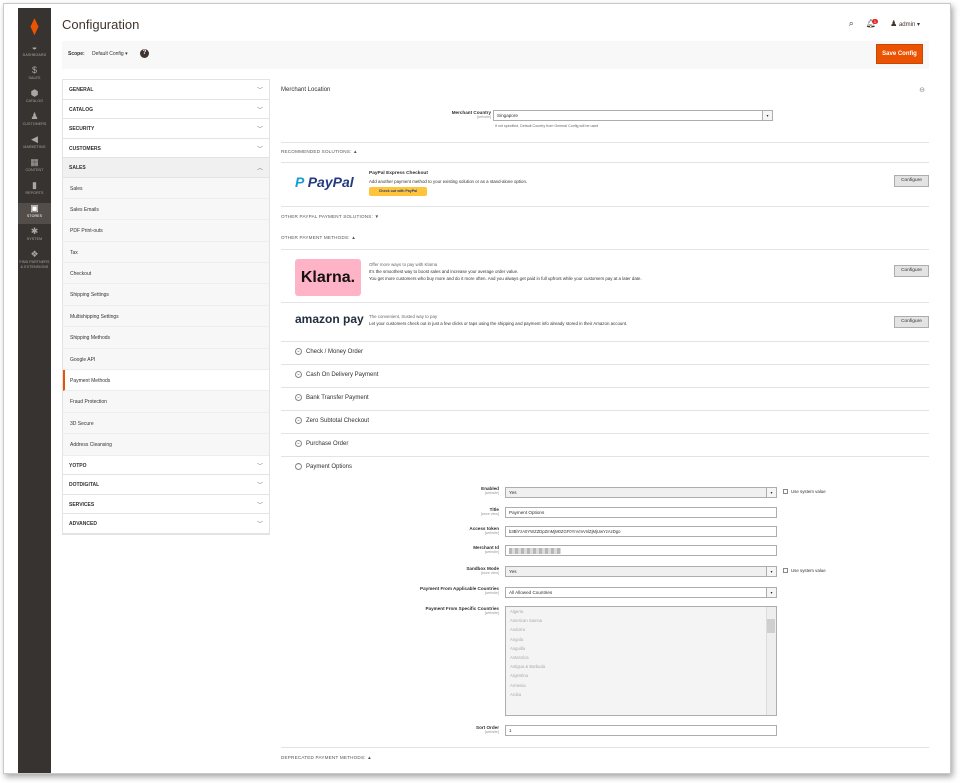  I want to click on user-menu: ♟ admin ▾, so click(905, 23).